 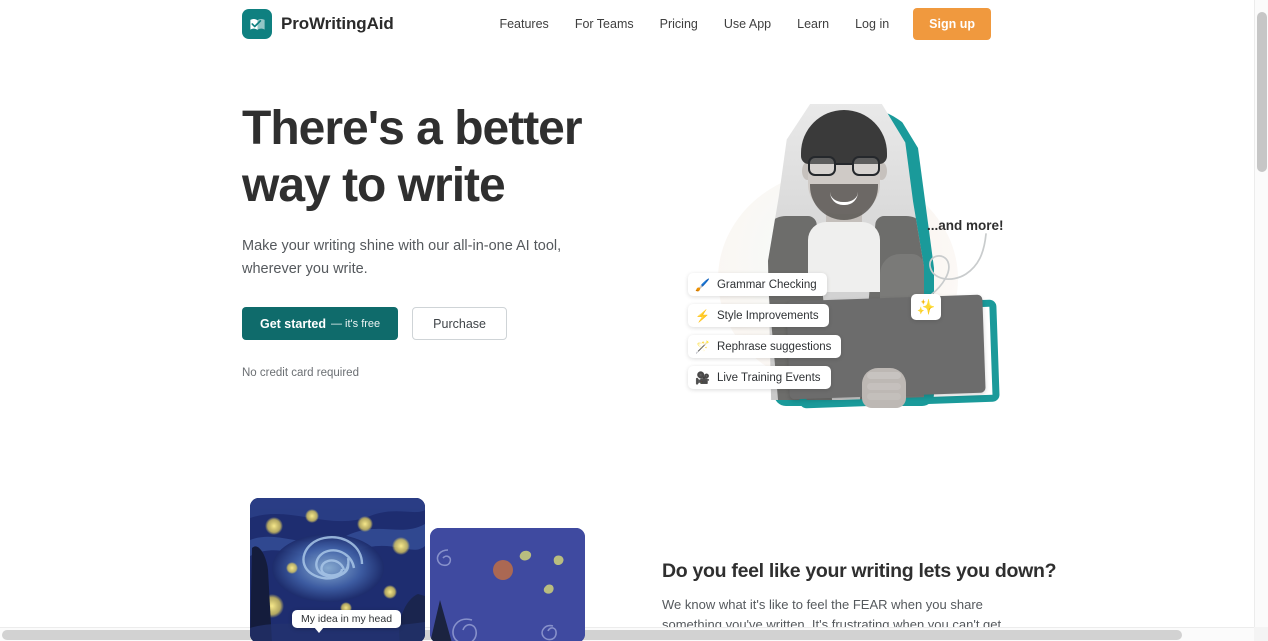 I want to click on lightning-bolt-icon: ⚡, so click(x=702, y=315).